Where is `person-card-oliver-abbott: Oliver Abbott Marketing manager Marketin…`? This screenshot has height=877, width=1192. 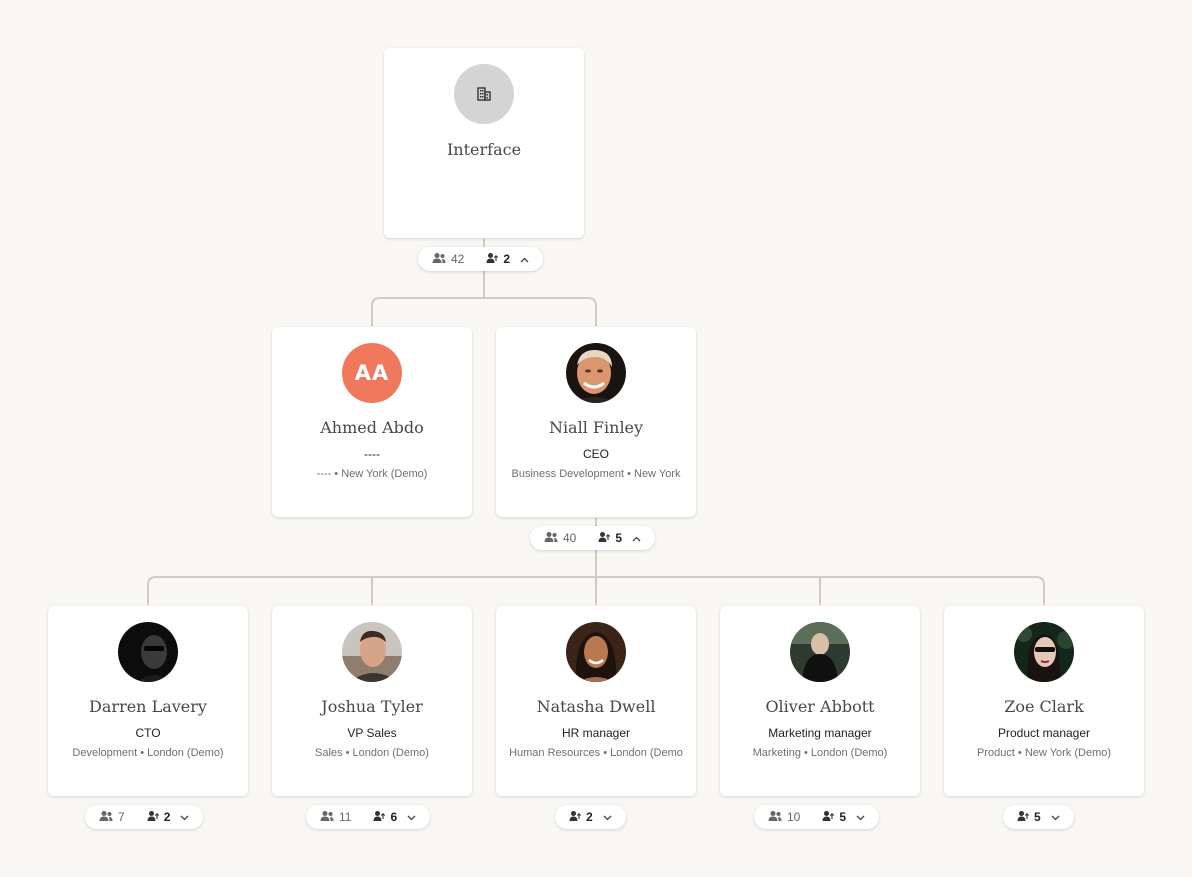 person-card-oliver-abbott: Oliver Abbott Marketing manager Marketin… is located at coordinates (820, 701).